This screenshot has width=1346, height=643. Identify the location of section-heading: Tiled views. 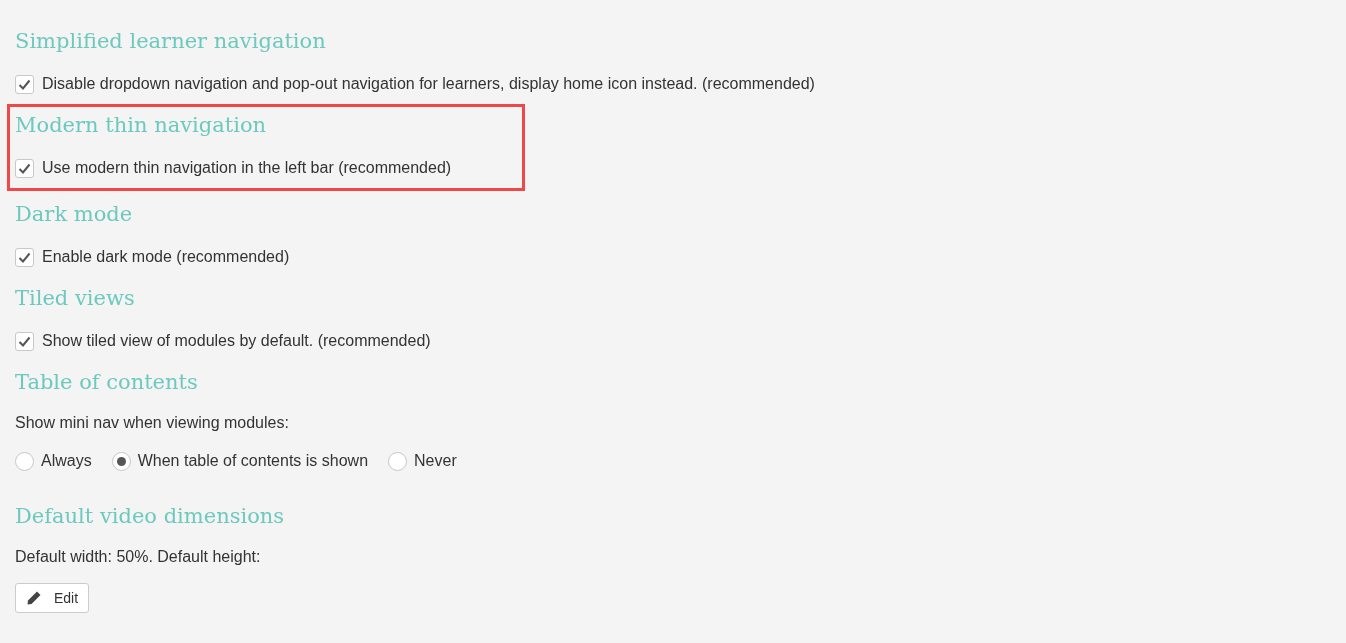
(75, 298).